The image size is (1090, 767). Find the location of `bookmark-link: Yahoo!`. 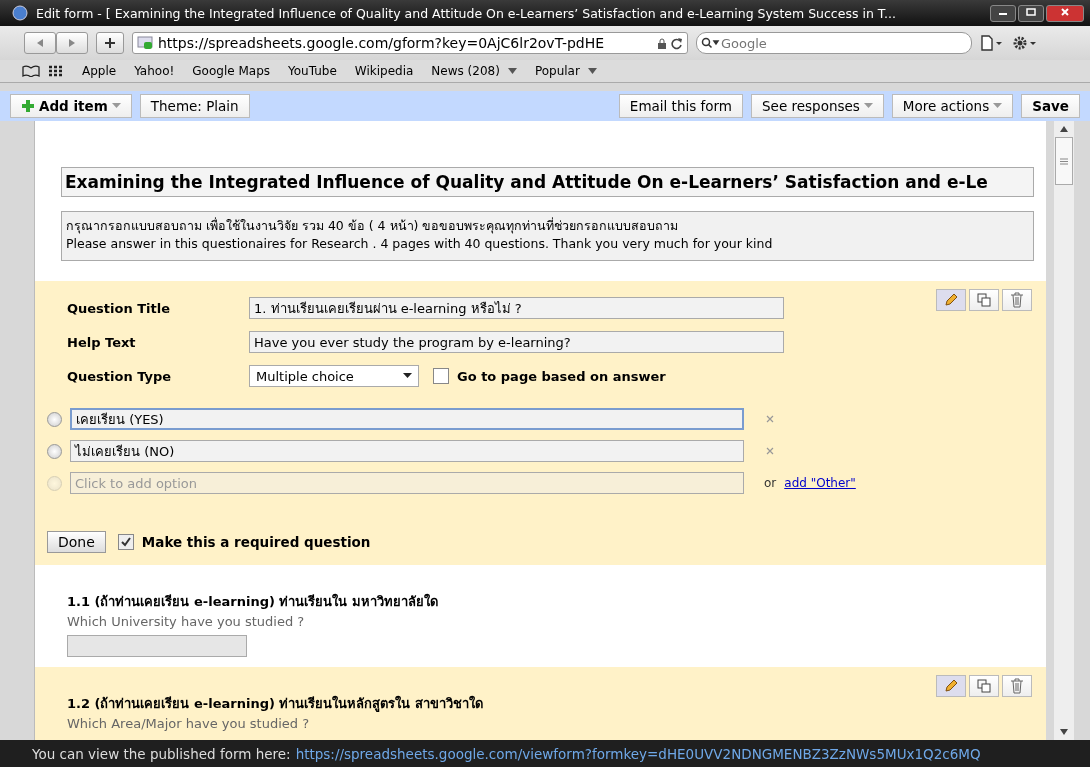

bookmark-link: Yahoo! is located at coordinates (154, 71).